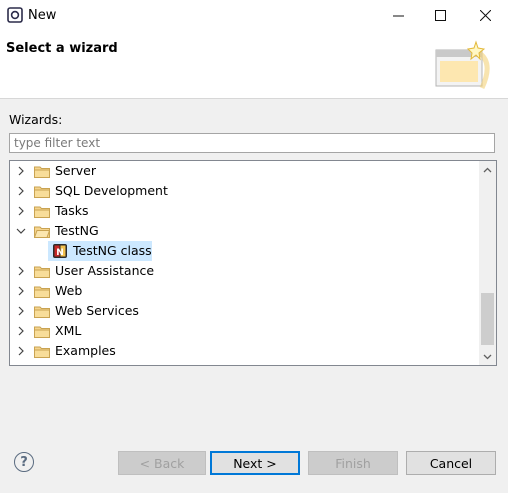 The image size is (508, 493). I want to click on close-icon, so click(485, 15).